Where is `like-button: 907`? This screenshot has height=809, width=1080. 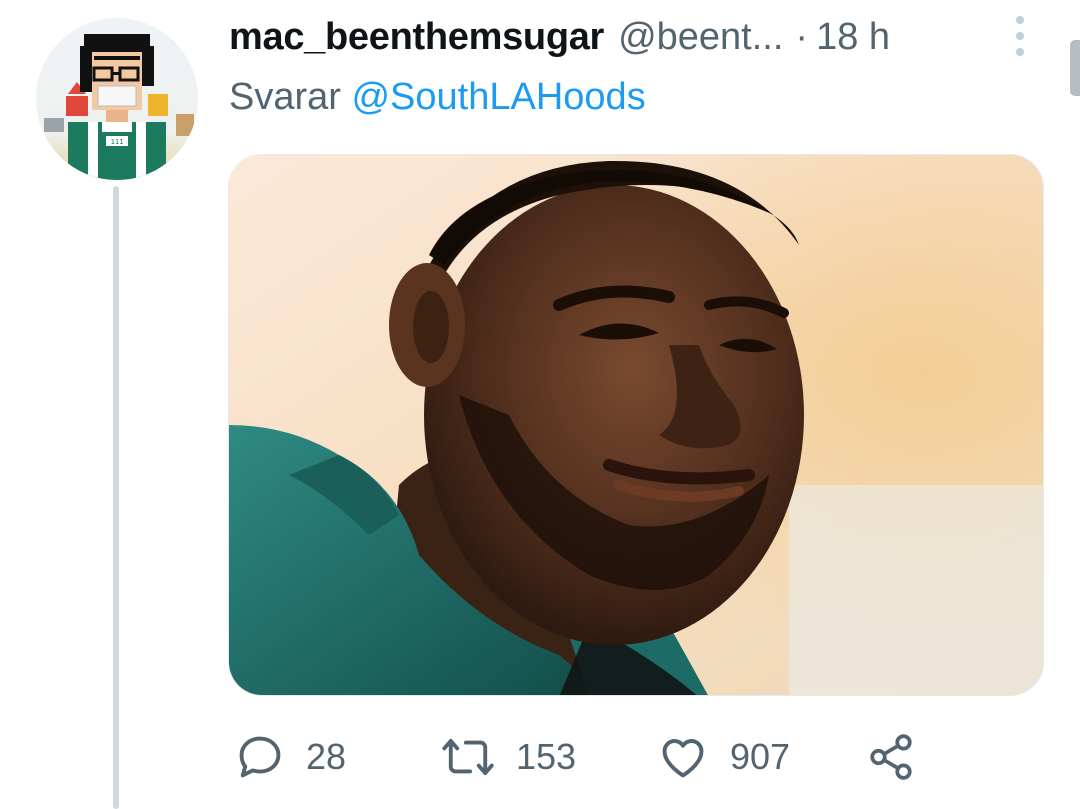
like-button: 907 is located at coordinates (723, 757).